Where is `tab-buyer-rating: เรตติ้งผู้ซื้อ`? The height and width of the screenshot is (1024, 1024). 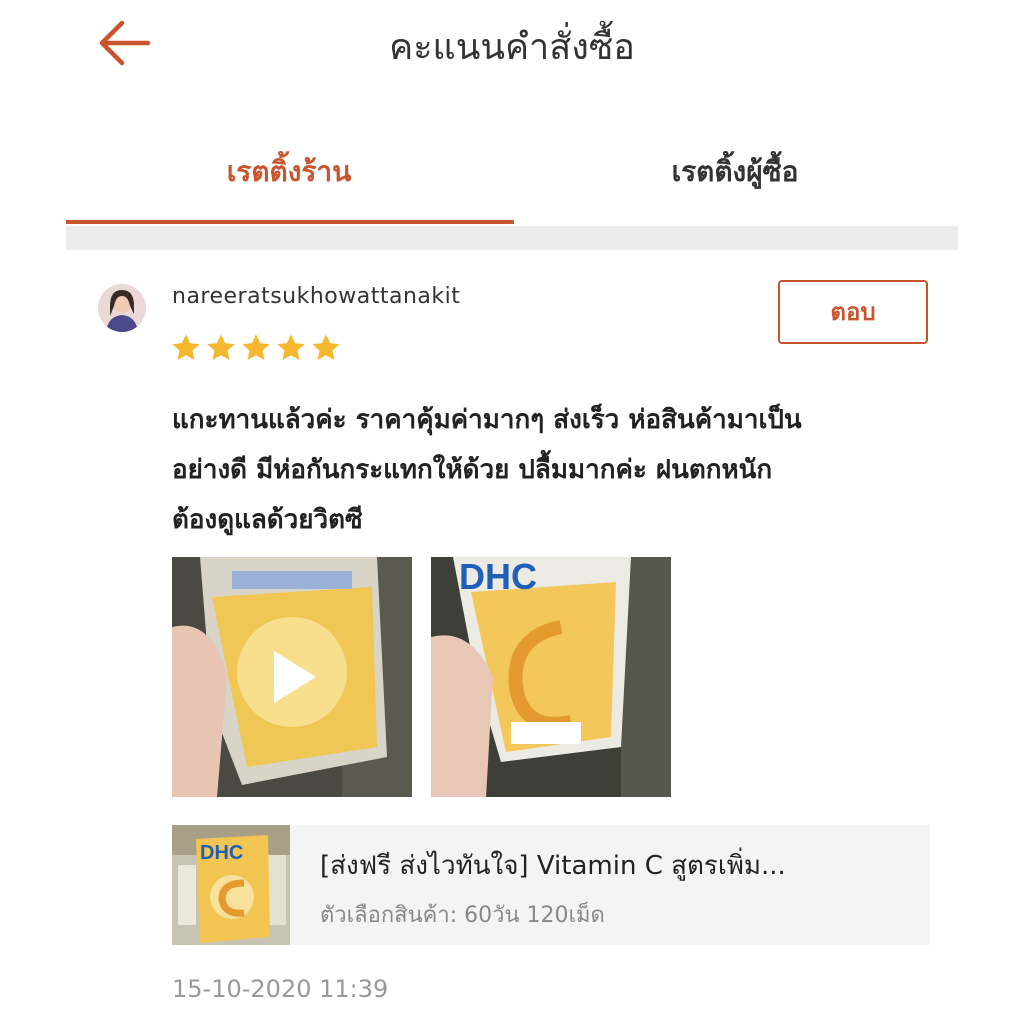
tab-buyer-rating: เรตติ้งผู้ซื้อ is located at coordinates (735, 172).